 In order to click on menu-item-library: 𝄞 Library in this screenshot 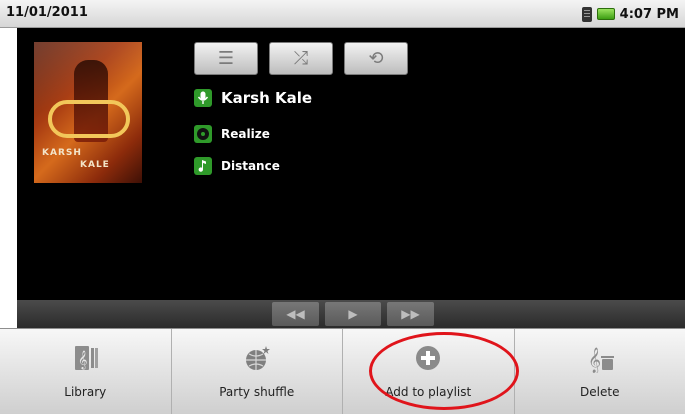, I will do `click(86, 371)`.